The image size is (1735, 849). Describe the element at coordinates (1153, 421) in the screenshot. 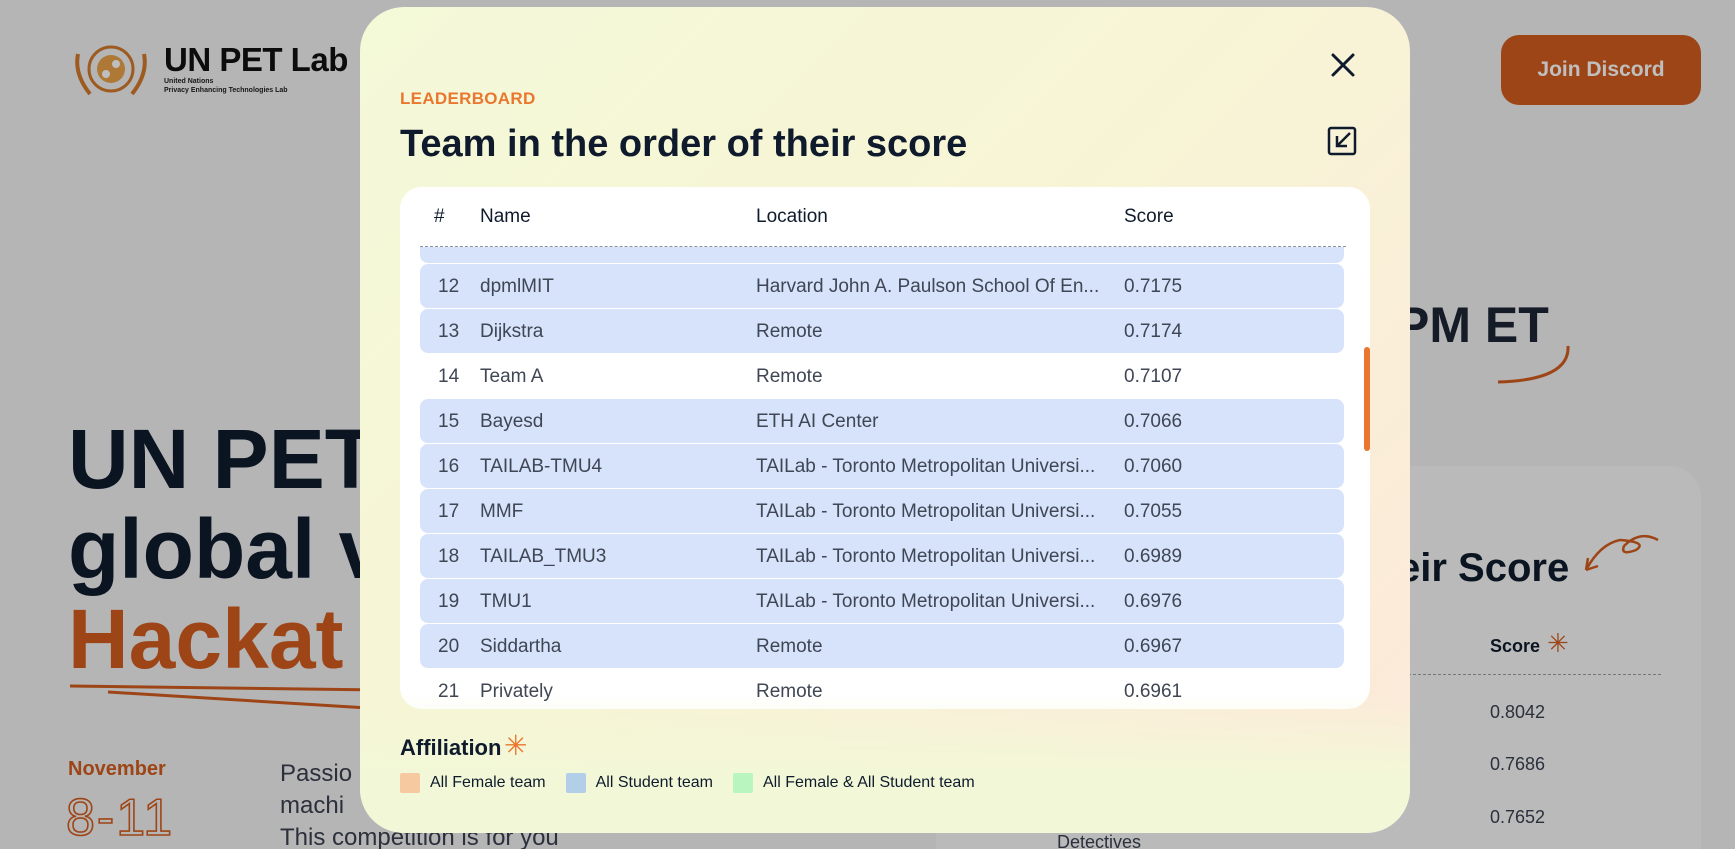

I see `row-score: 0.7066` at that location.